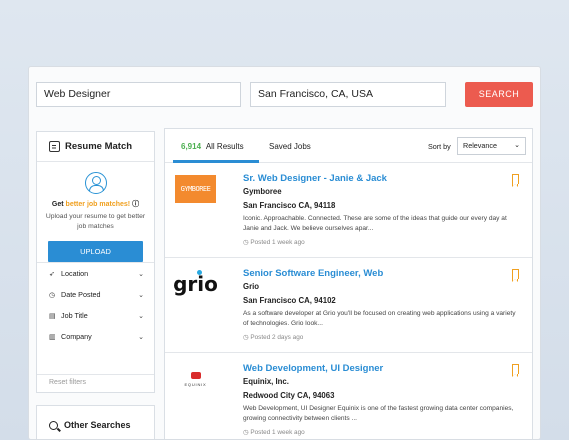 This screenshot has width=569, height=440. I want to click on resume-match-title: Resume Match, so click(99, 146).